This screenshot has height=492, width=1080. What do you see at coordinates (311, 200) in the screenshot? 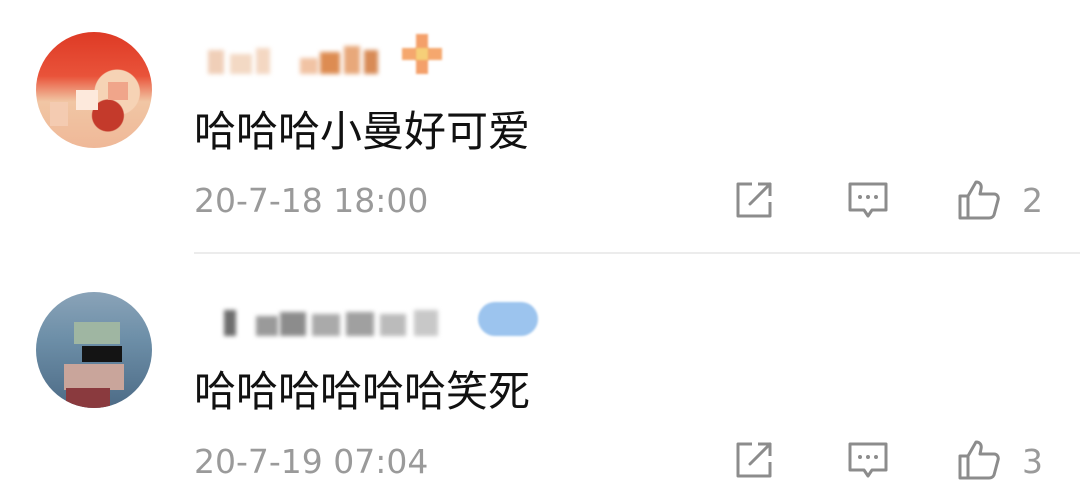
I see `comment-time: 20-7-18 18:00` at bounding box center [311, 200].